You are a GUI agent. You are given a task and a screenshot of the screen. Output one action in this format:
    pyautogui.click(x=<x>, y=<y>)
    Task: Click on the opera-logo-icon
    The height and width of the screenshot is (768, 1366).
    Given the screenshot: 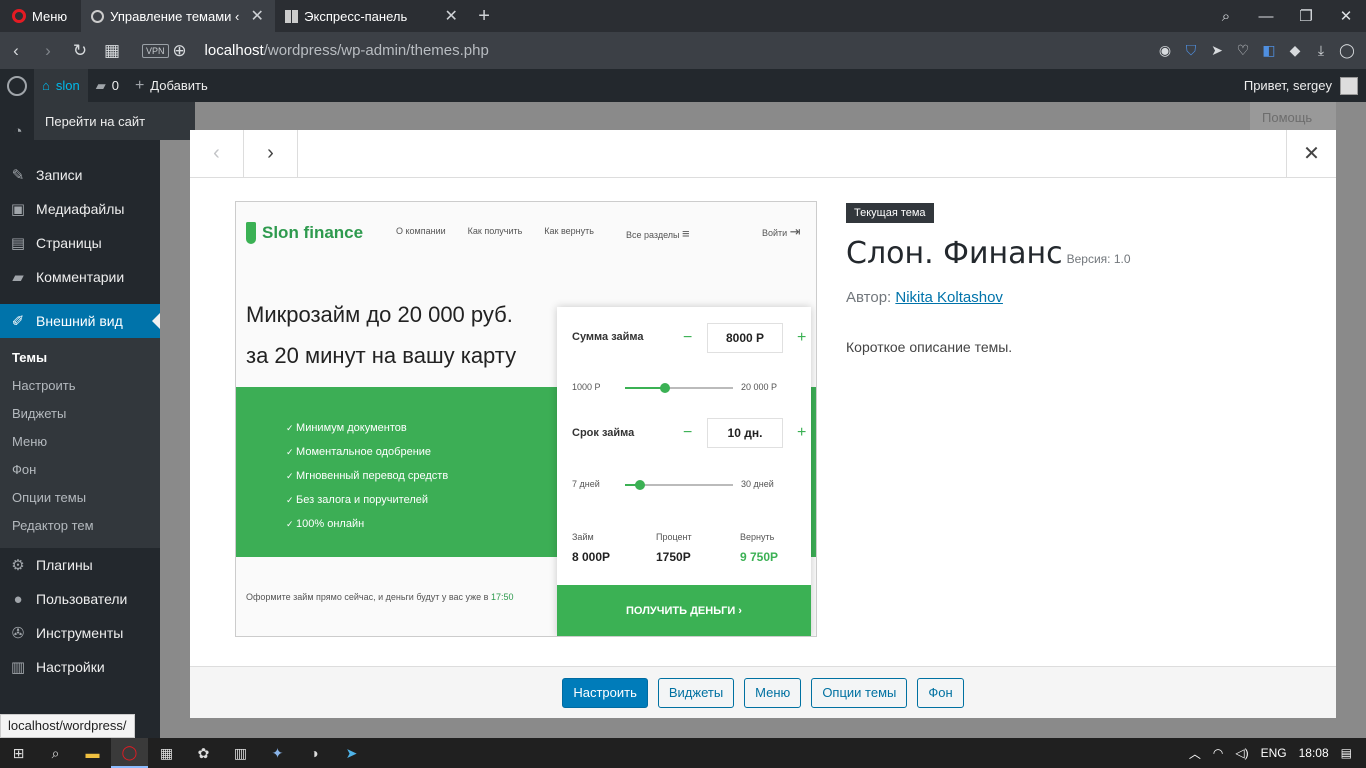 What is the action you would take?
    pyautogui.click(x=19, y=16)
    